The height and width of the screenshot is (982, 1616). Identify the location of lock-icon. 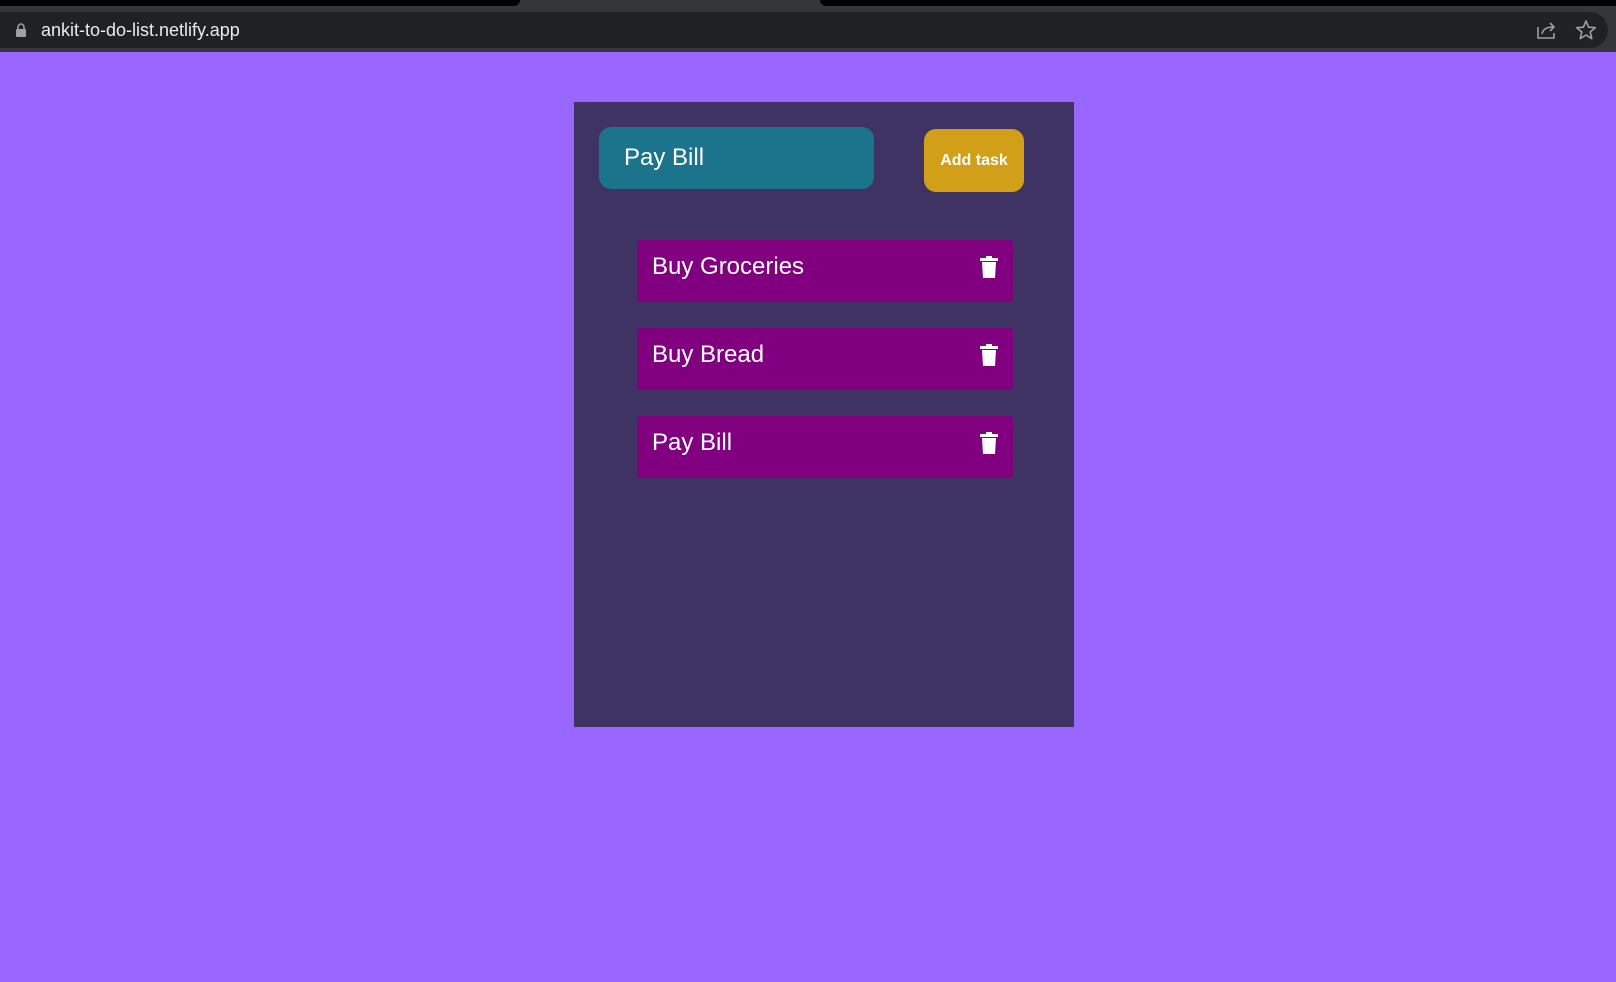
(21, 30).